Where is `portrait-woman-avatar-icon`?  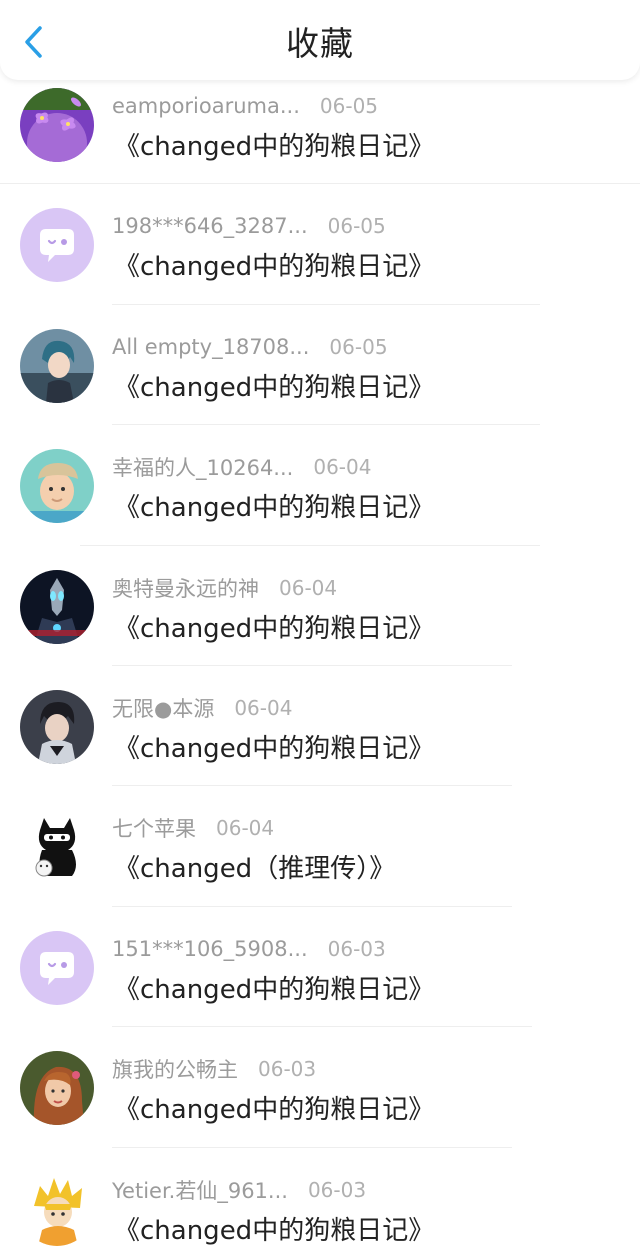 portrait-woman-avatar-icon is located at coordinates (57, 1088).